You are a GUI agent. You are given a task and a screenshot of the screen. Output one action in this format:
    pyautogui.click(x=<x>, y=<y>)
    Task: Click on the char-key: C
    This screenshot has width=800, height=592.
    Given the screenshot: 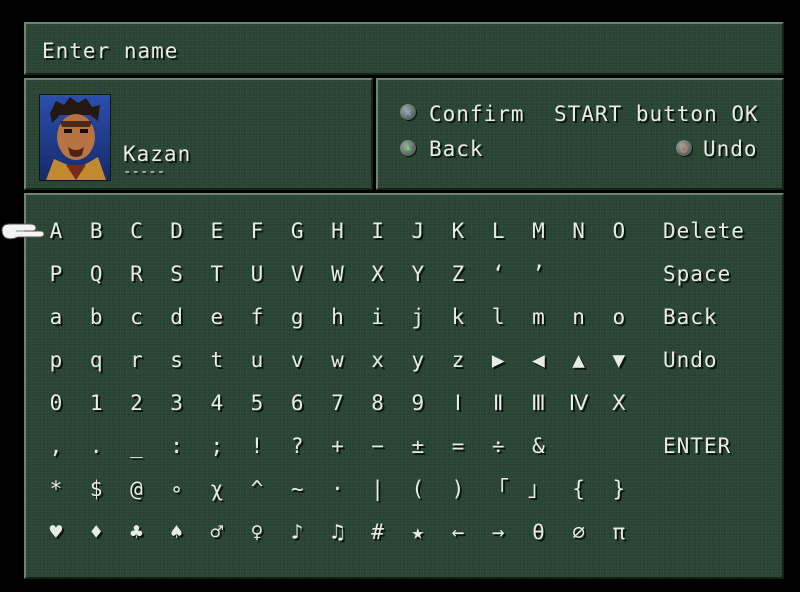 What is the action you would take?
    pyautogui.click(x=136, y=231)
    